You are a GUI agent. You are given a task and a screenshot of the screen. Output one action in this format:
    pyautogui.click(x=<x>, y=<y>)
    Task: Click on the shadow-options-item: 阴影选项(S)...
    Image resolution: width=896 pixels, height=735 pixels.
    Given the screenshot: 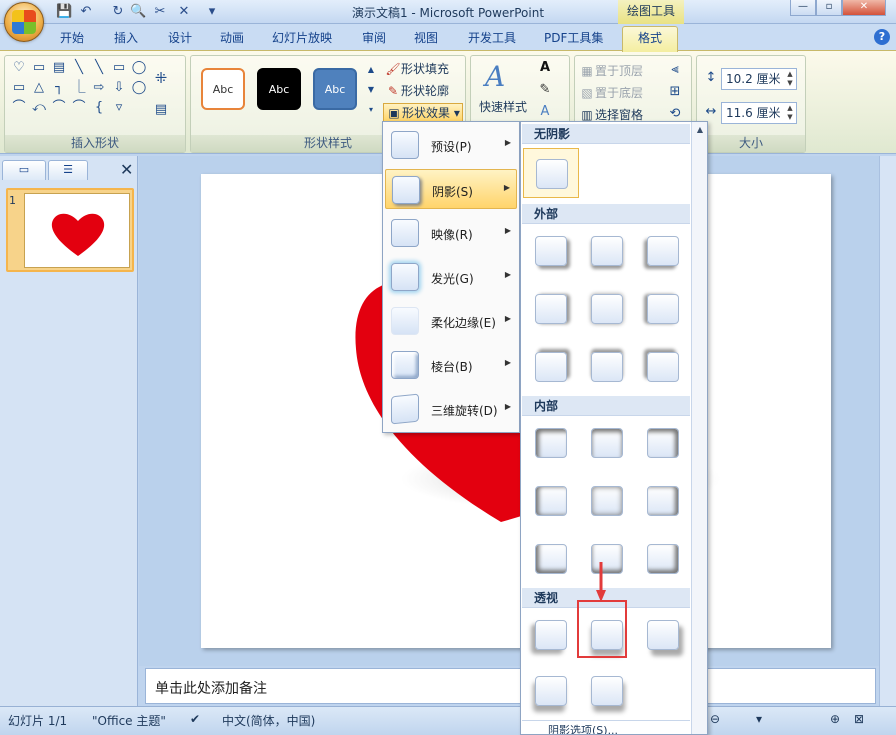 What is the action you would take?
    pyautogui.click(x=606, y=727)
    